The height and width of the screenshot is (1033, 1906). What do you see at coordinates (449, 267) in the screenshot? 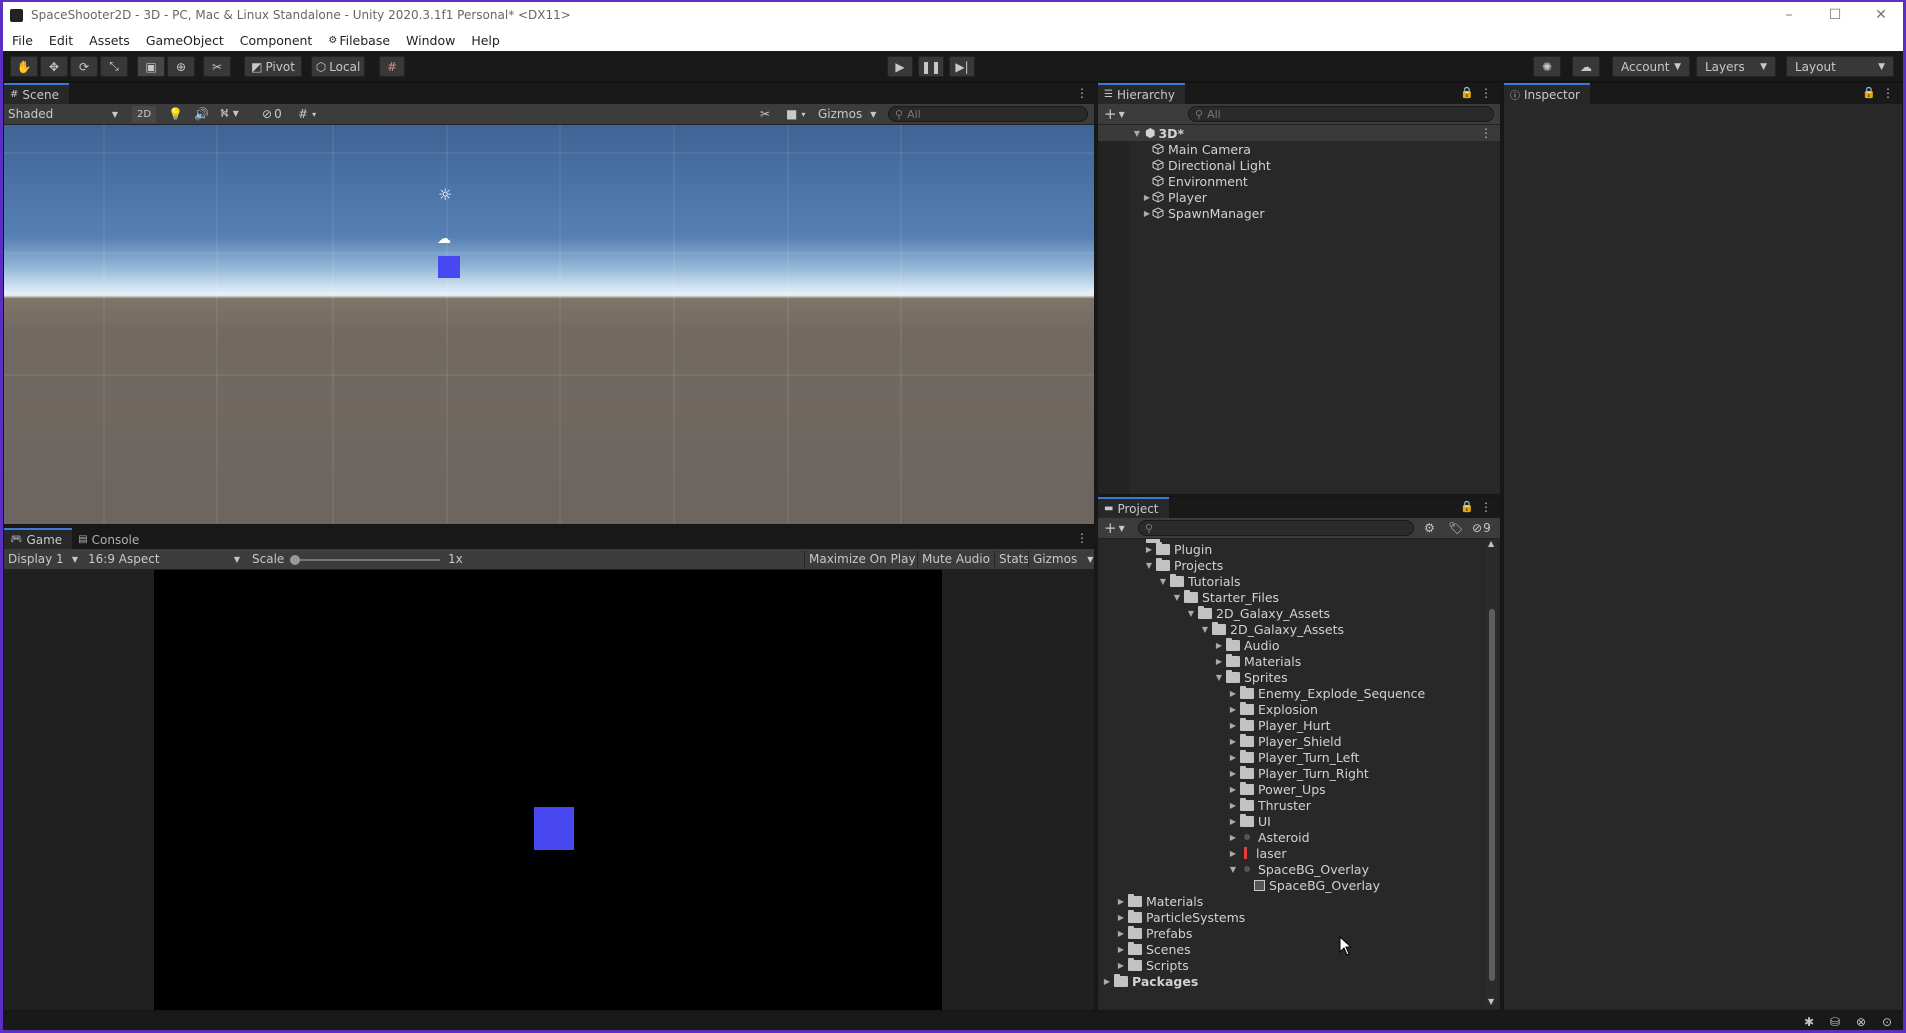
I see `player-cube` at bounding box center [449, 267].